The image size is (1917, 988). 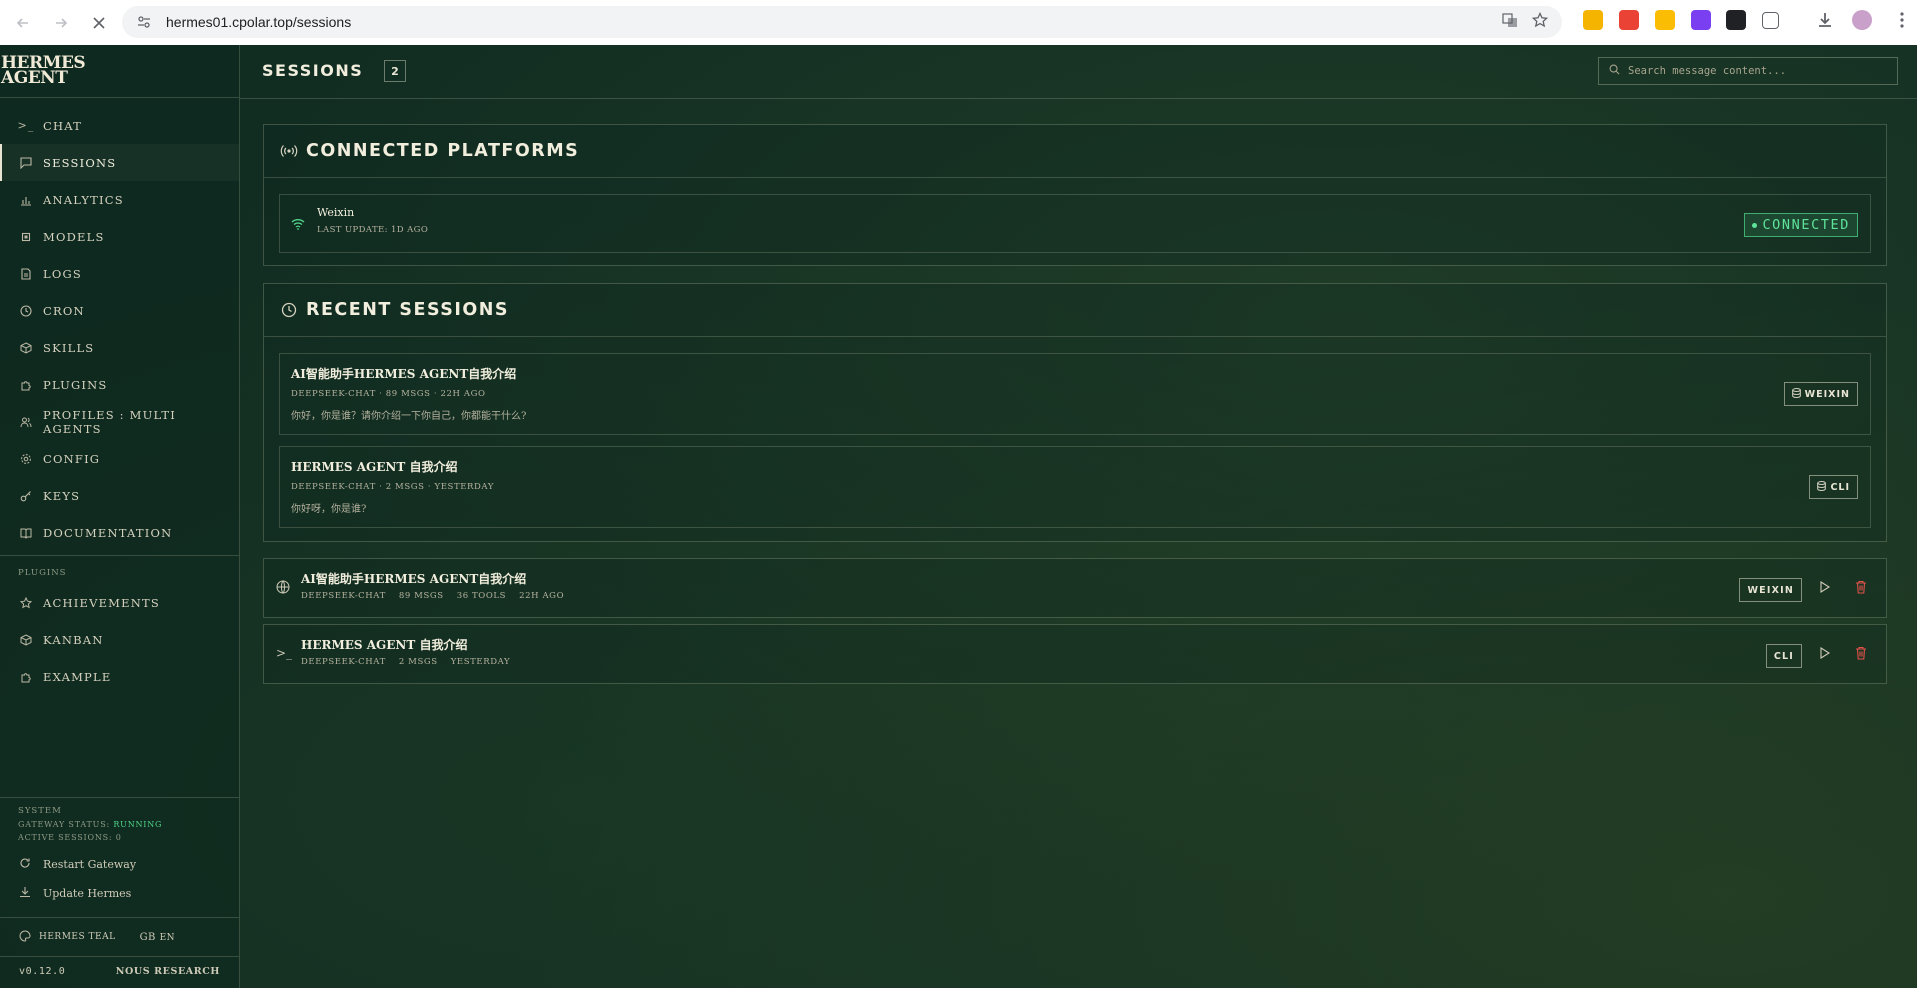 What do you see at coordinates (75, 384) in the screenshot?
I see `nav-label: PLUGINS` at bounding box center [75, 384].